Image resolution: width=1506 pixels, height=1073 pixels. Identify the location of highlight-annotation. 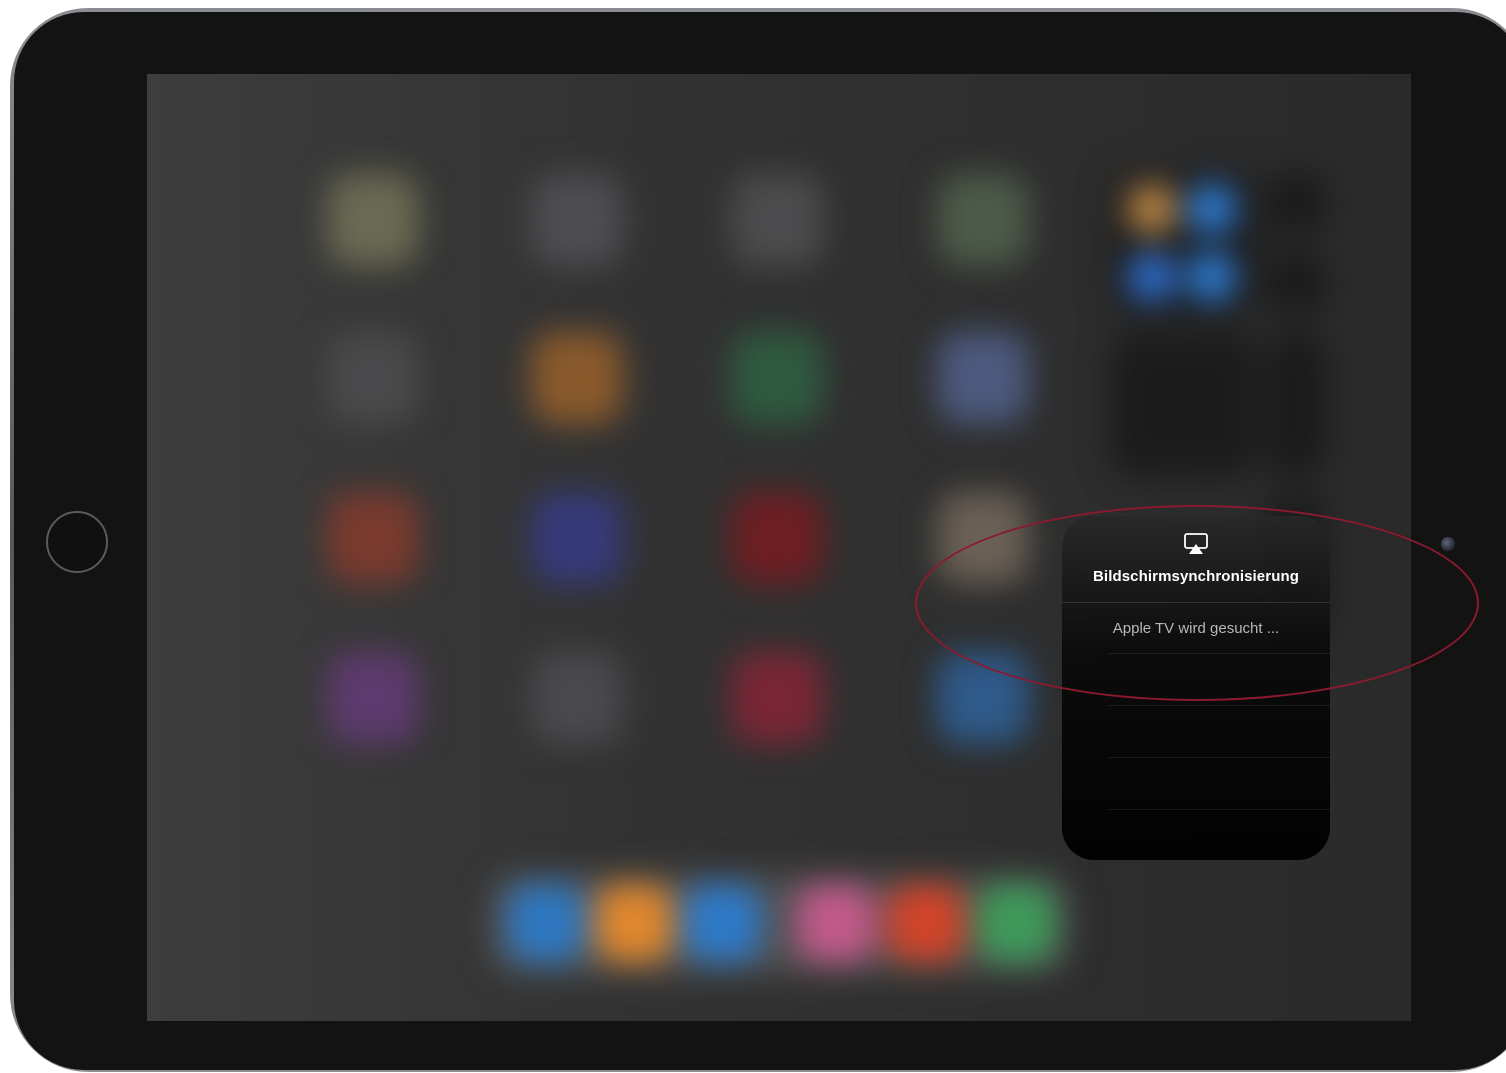
(1197, 603).